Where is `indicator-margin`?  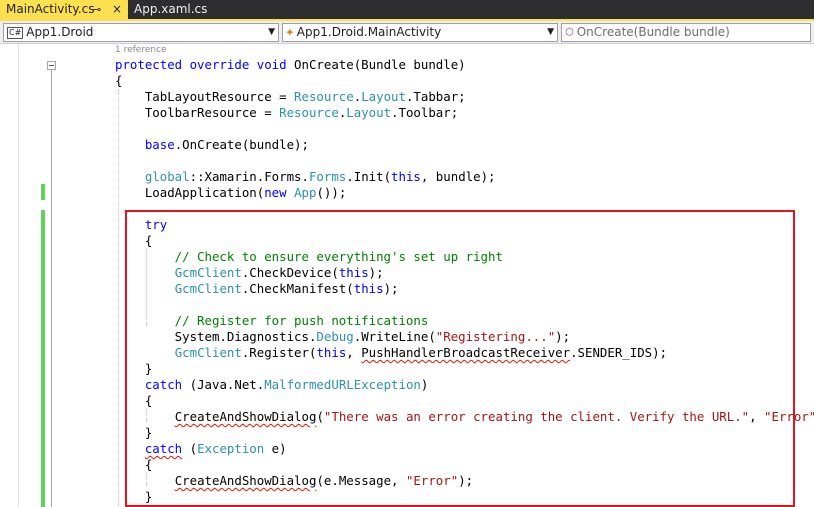
indicator-margin is located at coordinates (18, 275).